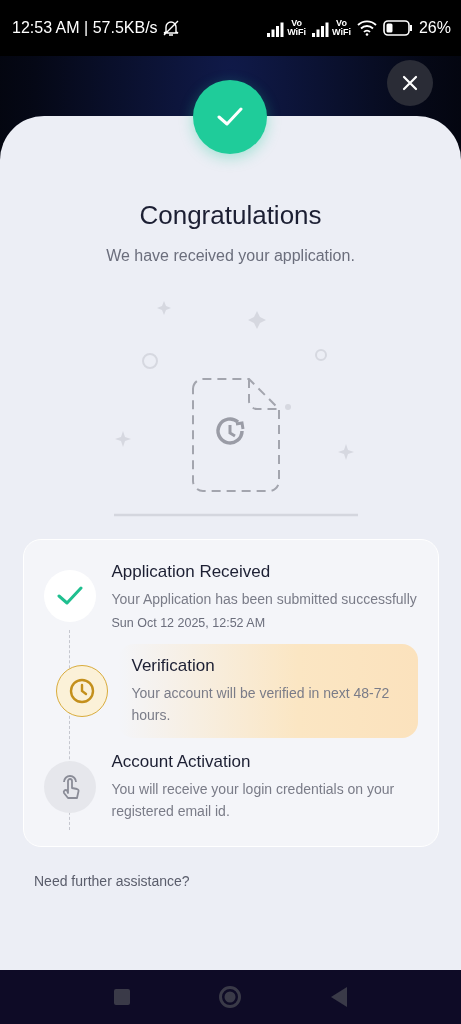 This screenshot has height=1024, width=461. Describe the element at coordinates (173, 666) in the screenshot. I see `step-title: Verification` at that location.